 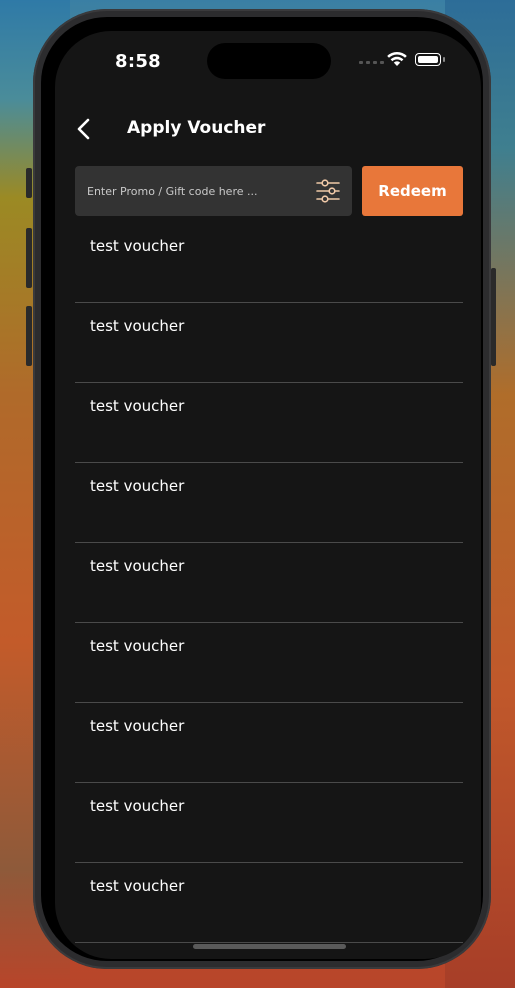 I want to click on promo-row: Redeem, so click(x=269, y=191).